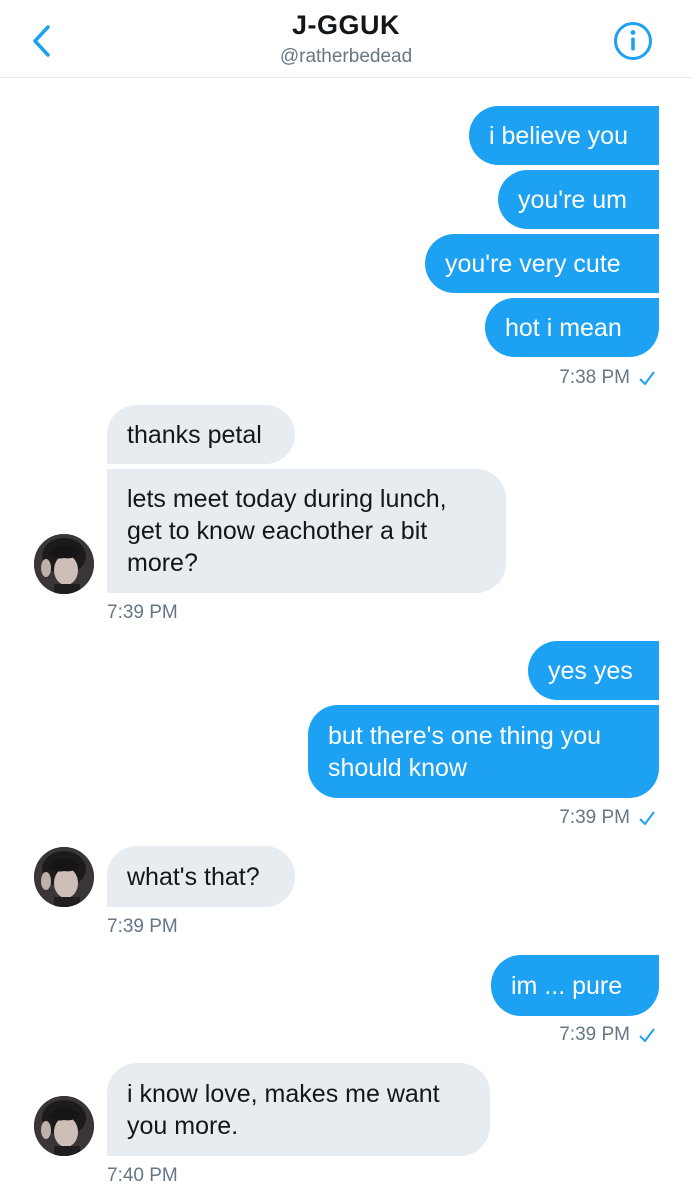  I want to click on message-timestamp: 7:38 PM, so click(607, 378).